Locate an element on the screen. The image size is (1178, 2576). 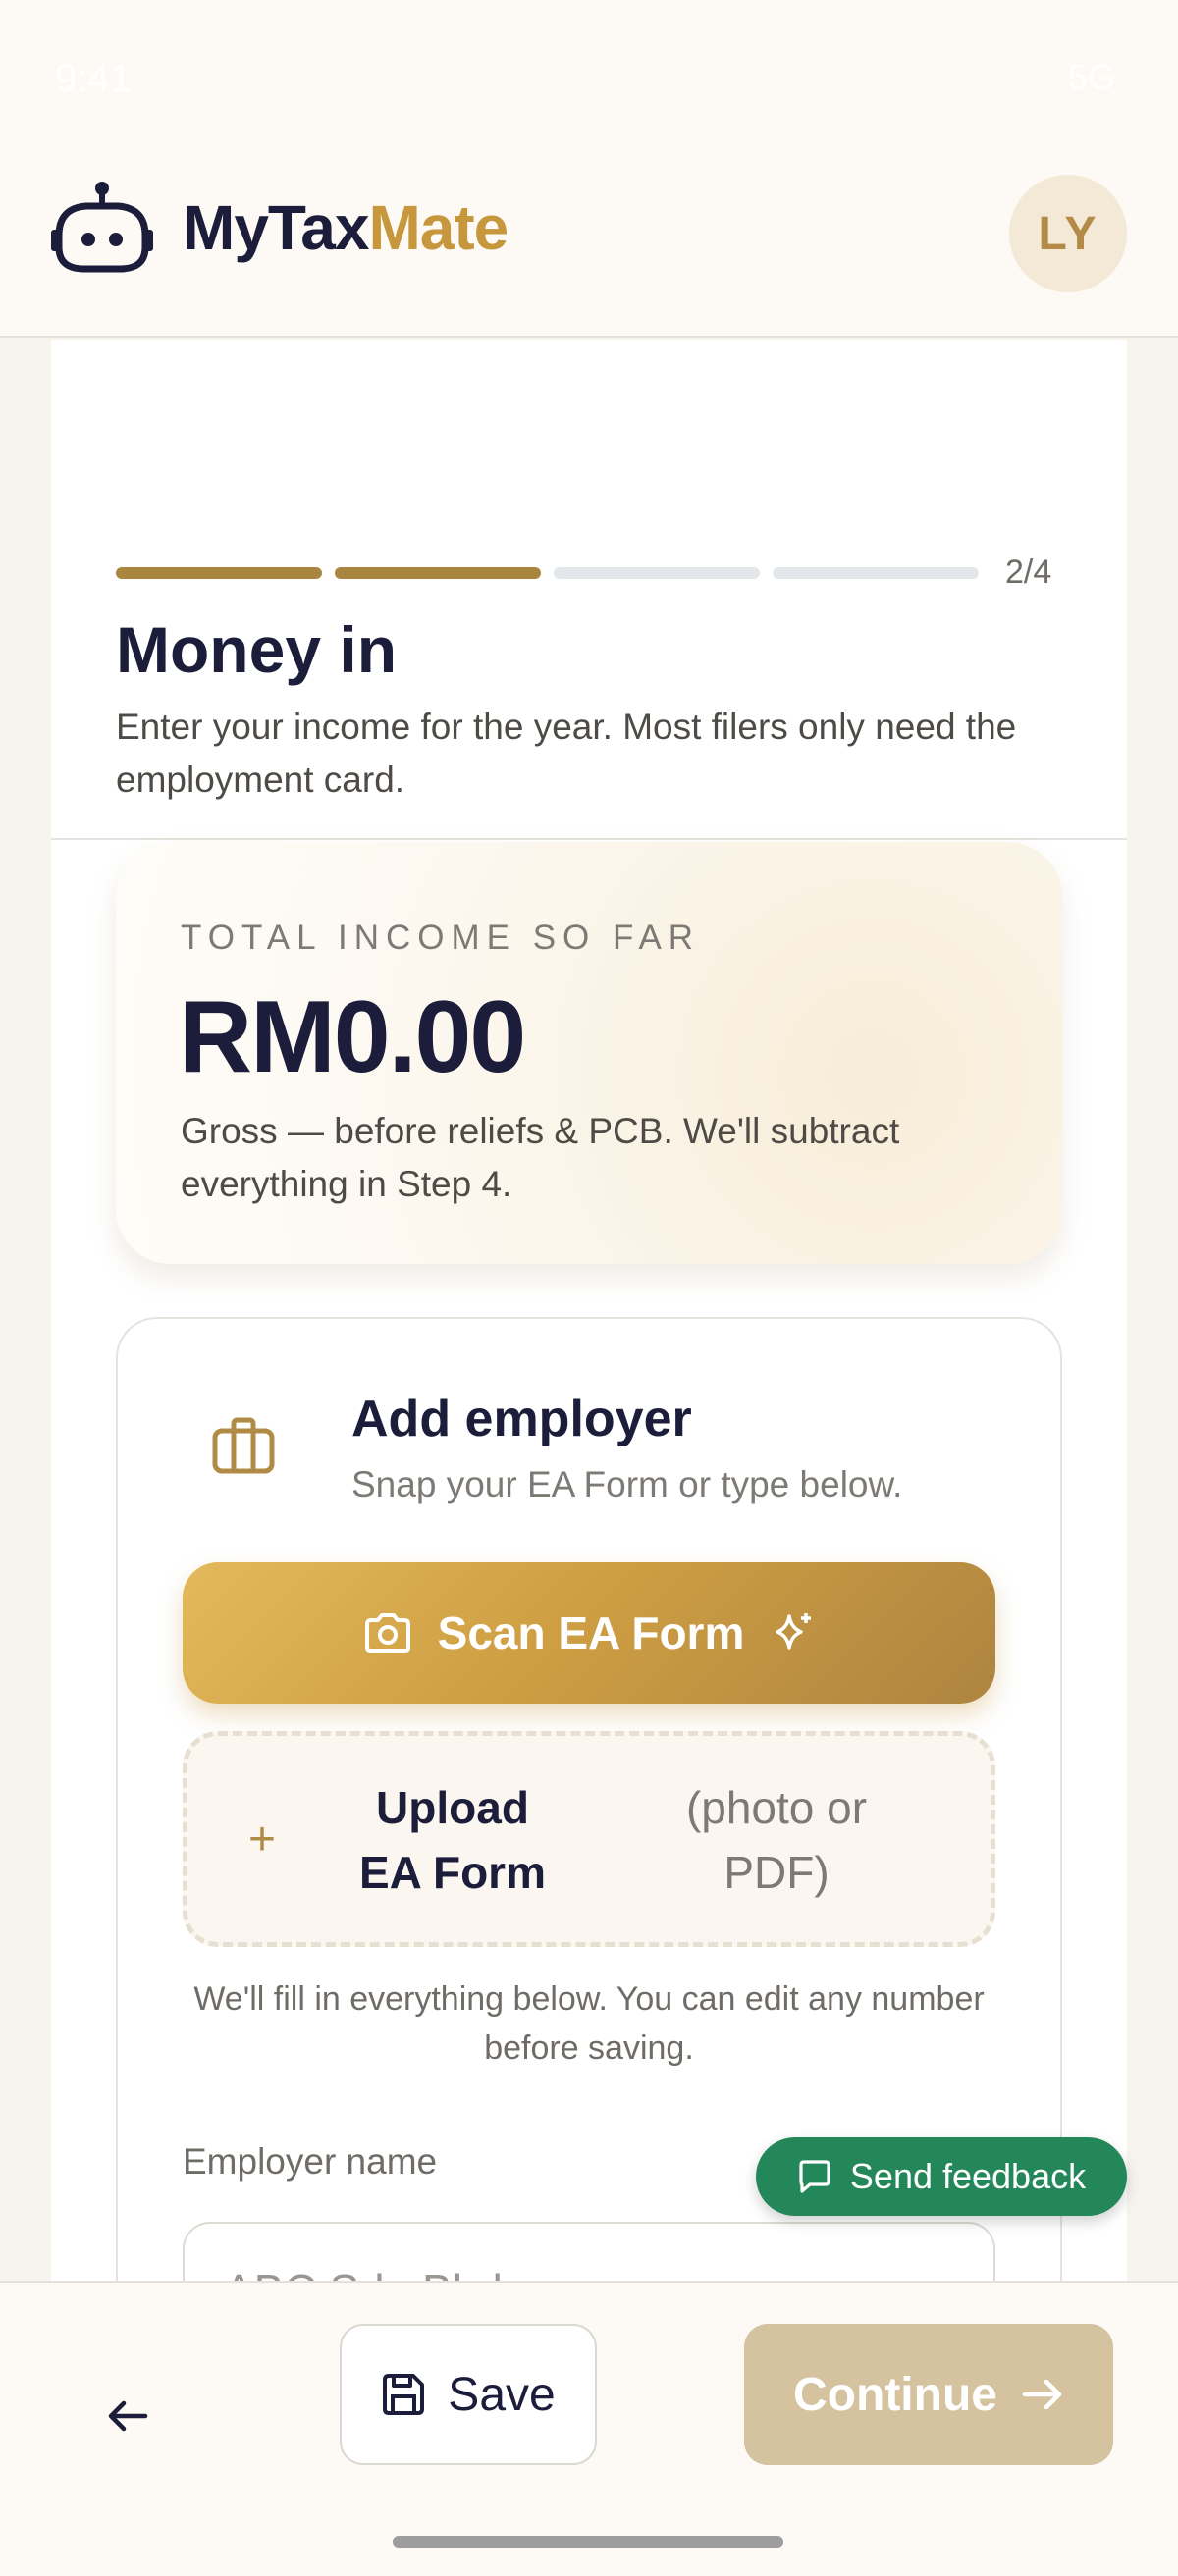
total-income-label: TOTAL INCOME SO FAR is located at coordinates (441, 938).